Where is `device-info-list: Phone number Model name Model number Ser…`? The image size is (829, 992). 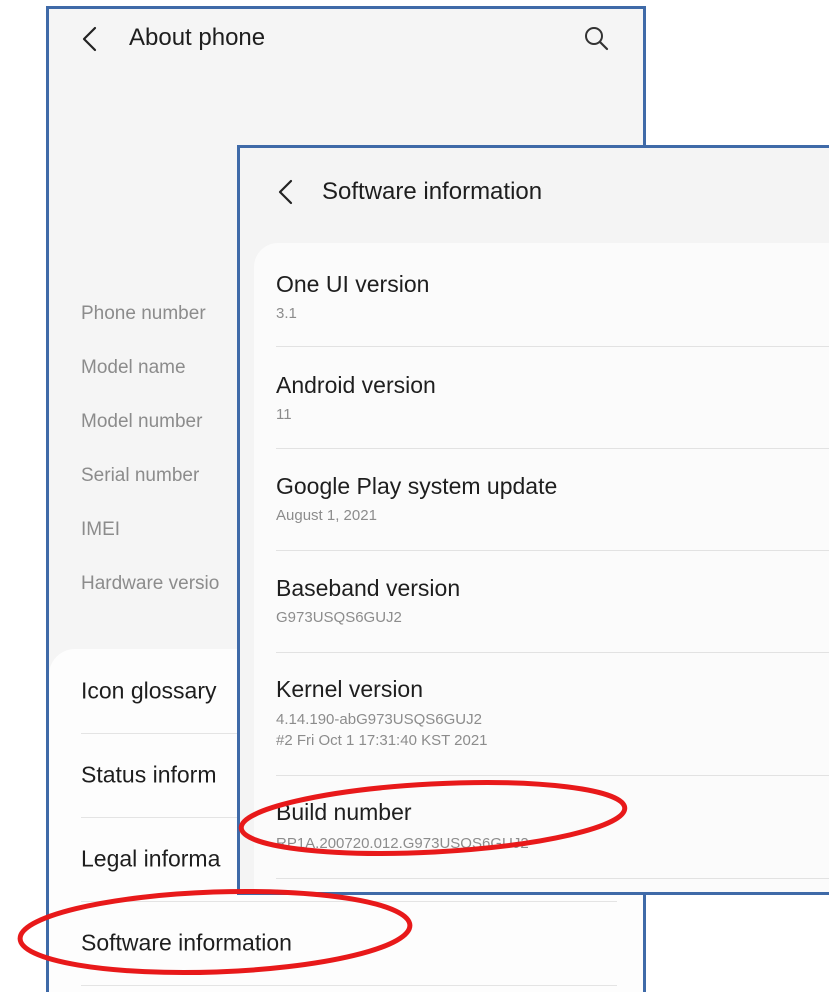
device-info-list: Phone number Model name Model number Ser… is located at coordinates (150, 465).